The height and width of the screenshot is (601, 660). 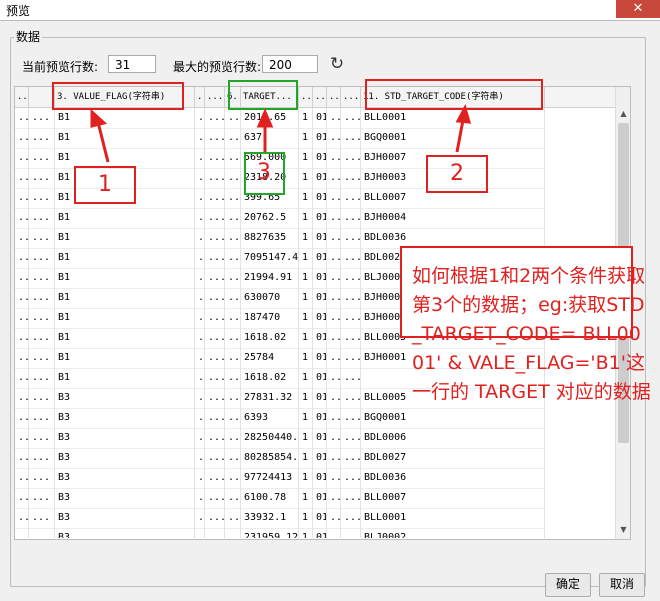 I want to click on ok-button: 确定, so click(x=568, y=585).